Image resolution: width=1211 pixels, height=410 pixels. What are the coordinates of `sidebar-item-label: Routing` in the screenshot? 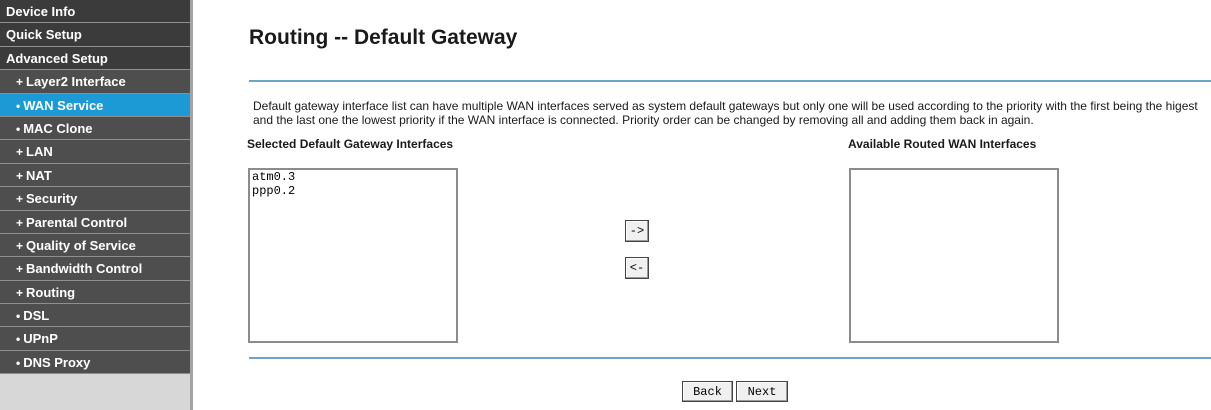 It's located at (51, 292).